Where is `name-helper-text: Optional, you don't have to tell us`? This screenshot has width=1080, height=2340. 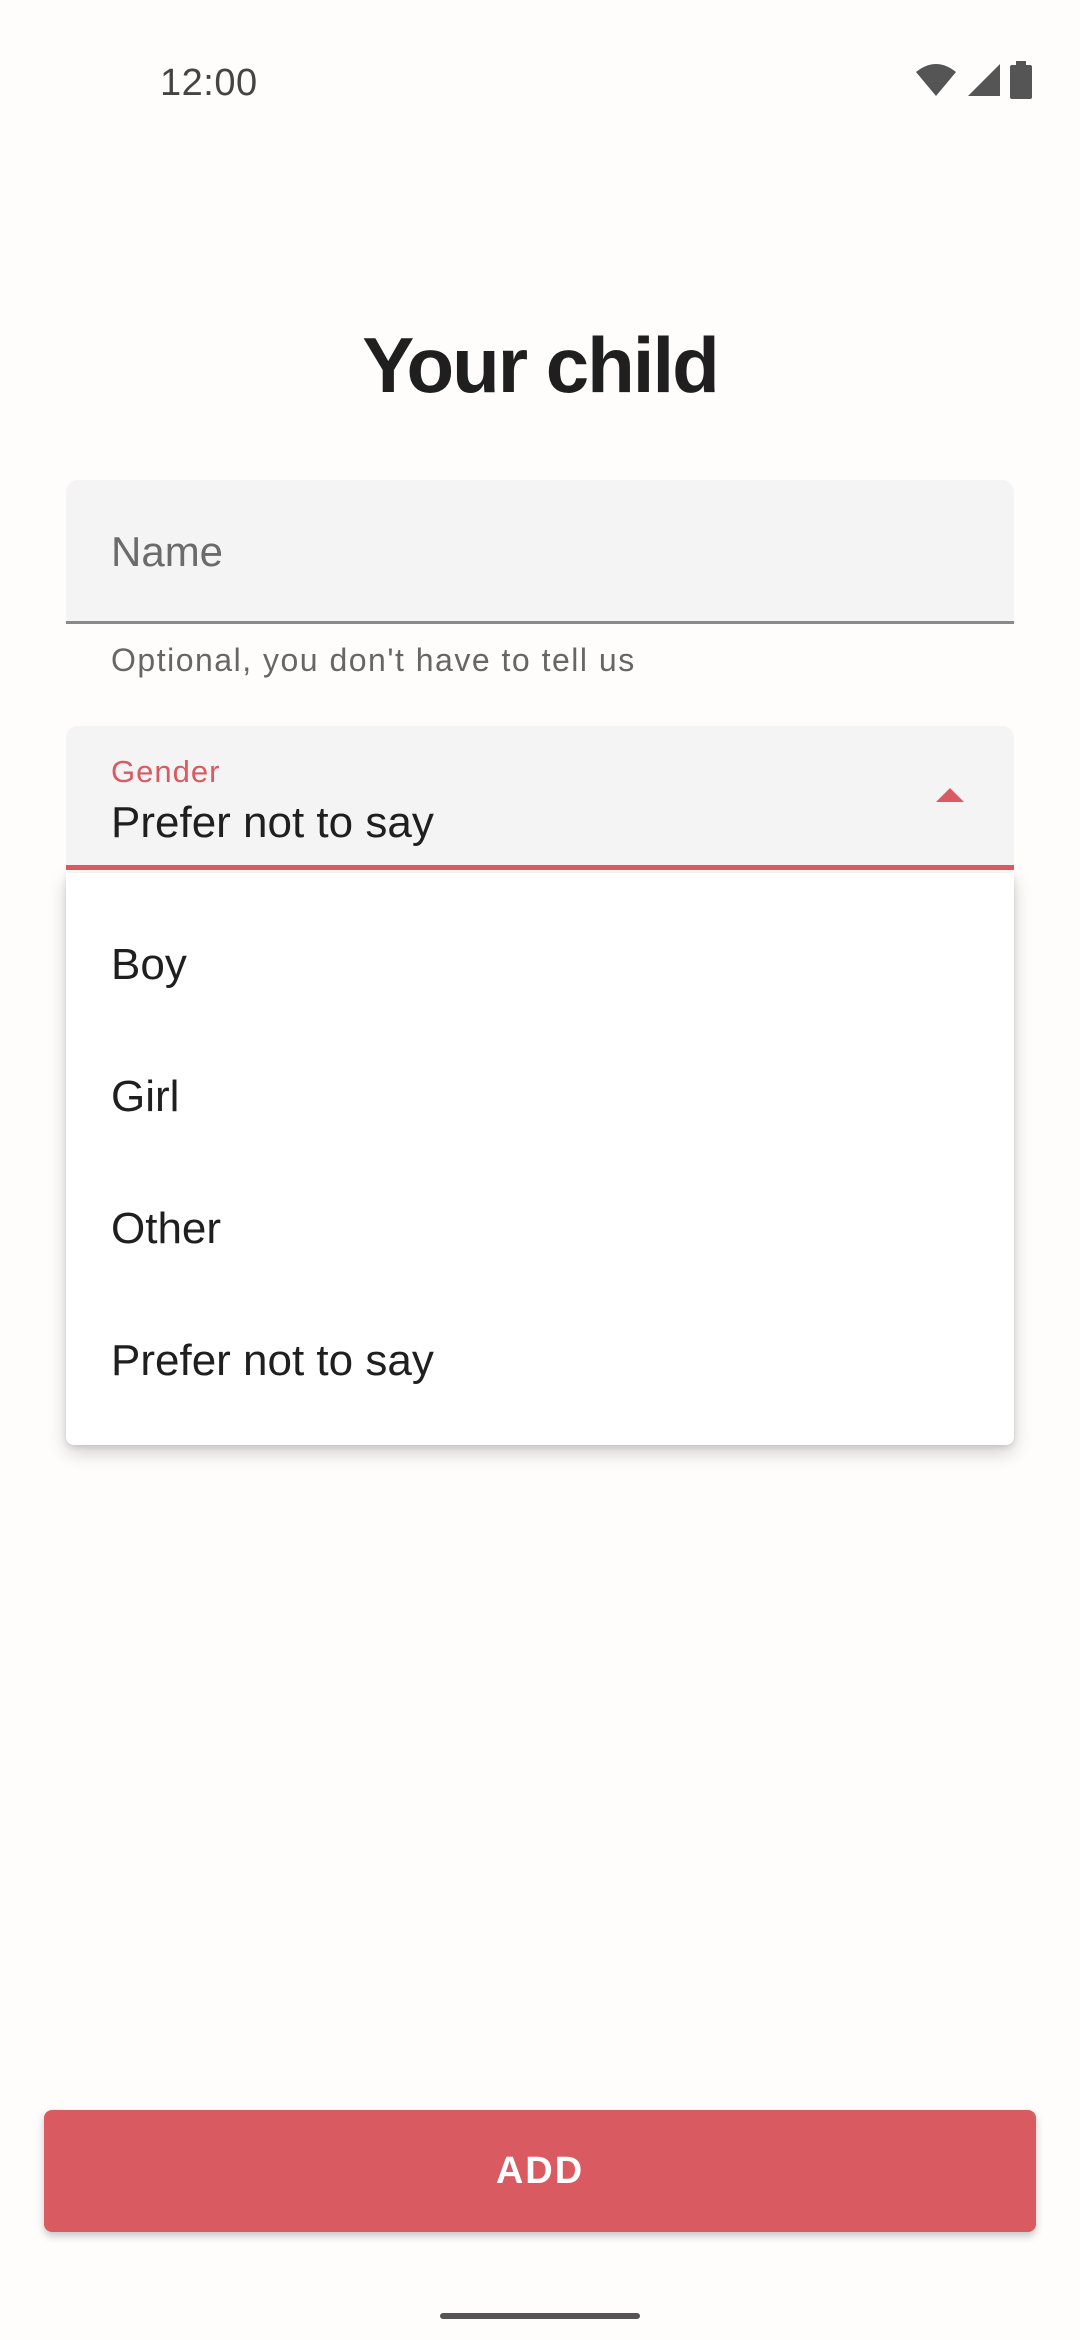
name-helper-text: Optional, you don't have to tell us is located at coordinates (373, 660).